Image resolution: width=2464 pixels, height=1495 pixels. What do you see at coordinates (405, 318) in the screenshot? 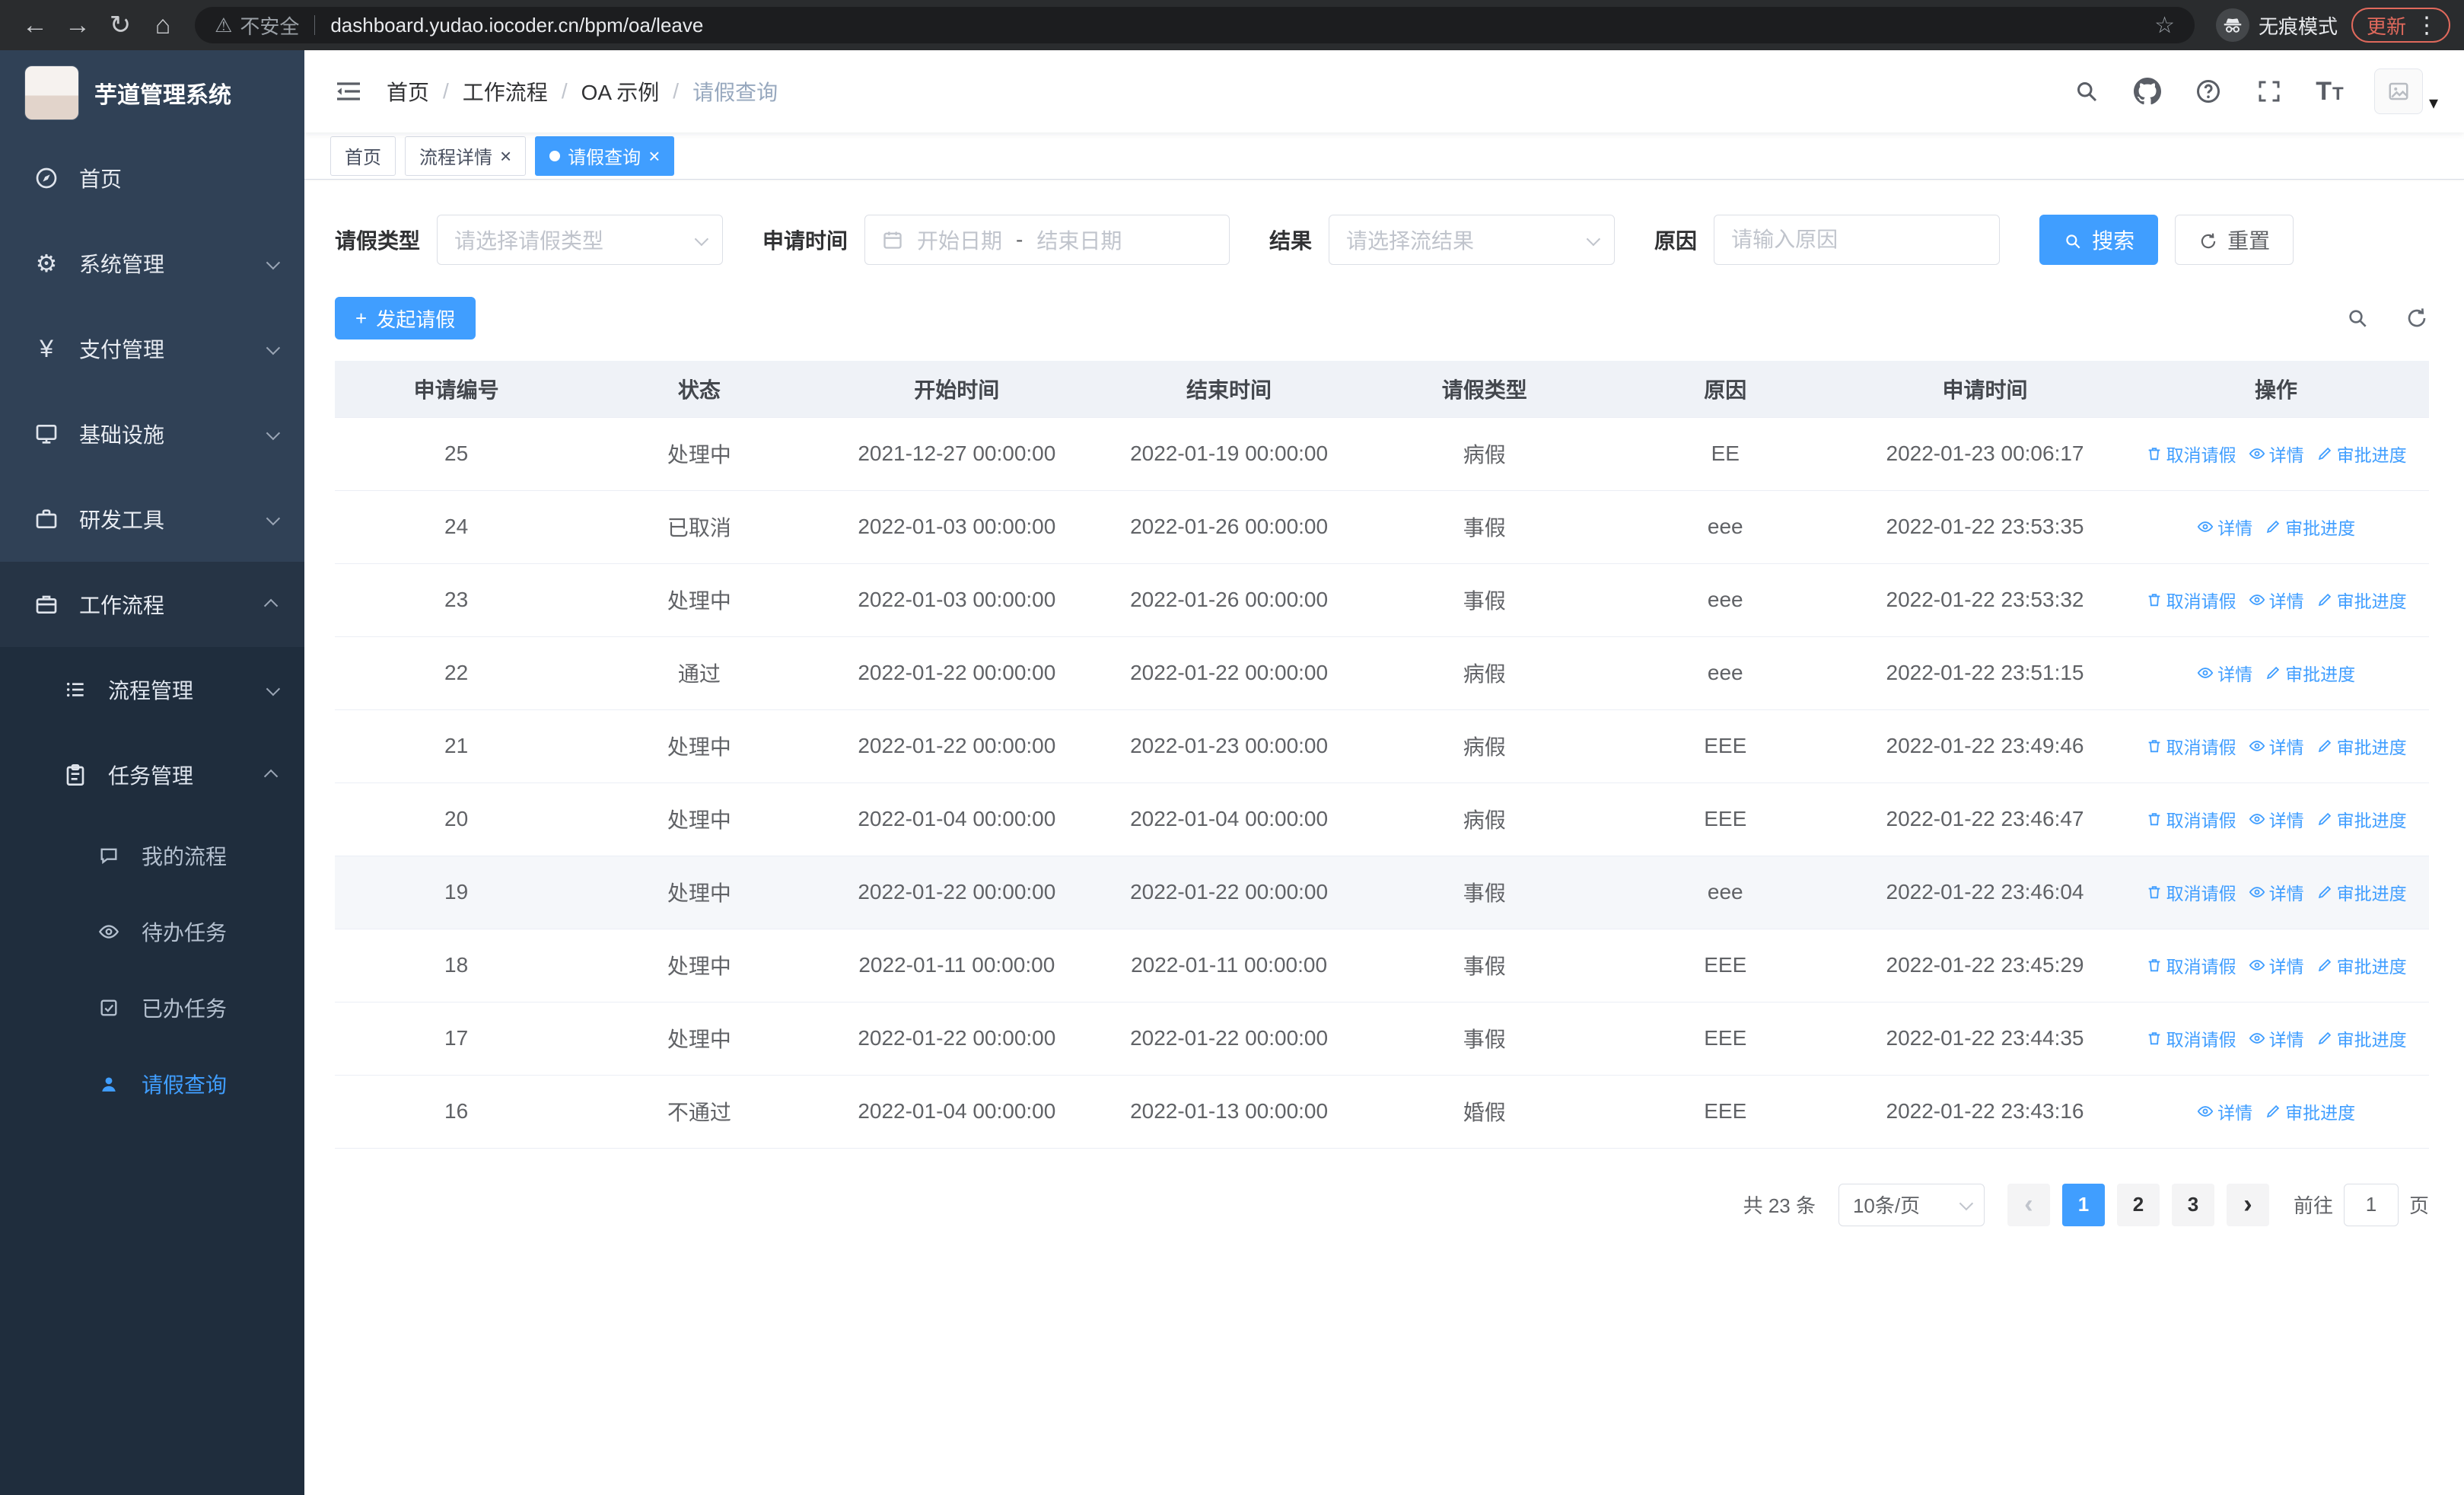
I see `create-leave-button: + 发起请假` at bounding box center [405, 318].